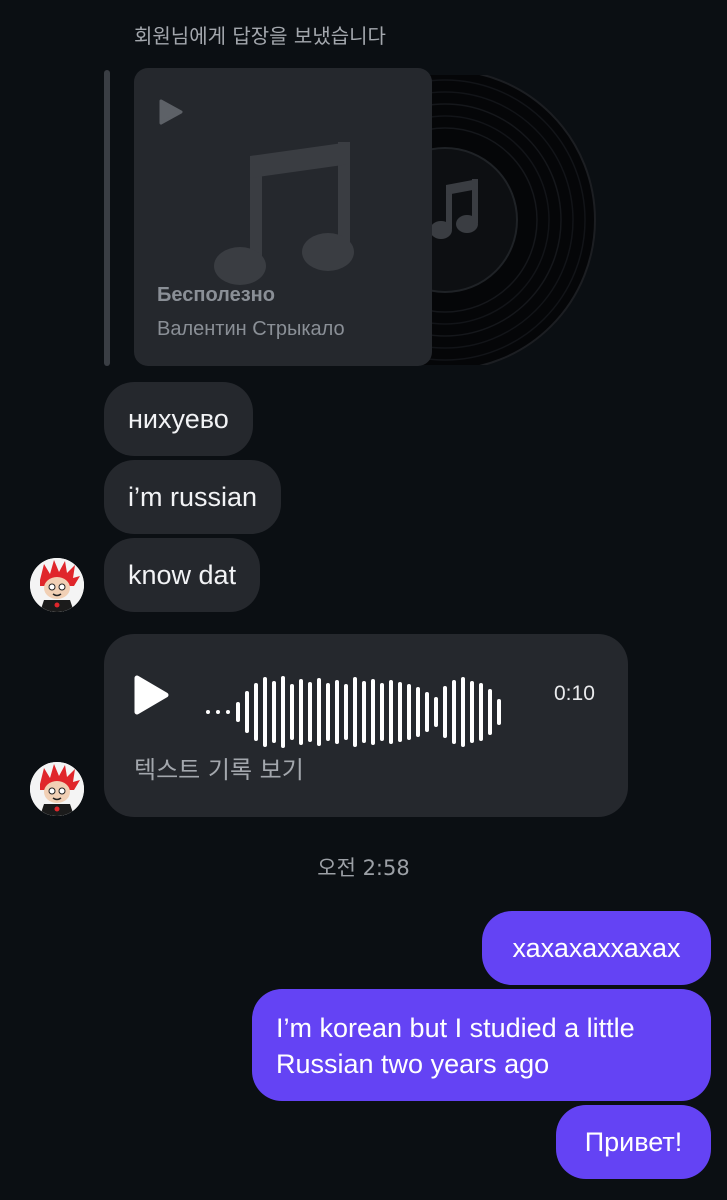  Describe the element at coordinates (251, 329) in the screenshot. I see `song-artist: Валентин Стрыкало` at that location.